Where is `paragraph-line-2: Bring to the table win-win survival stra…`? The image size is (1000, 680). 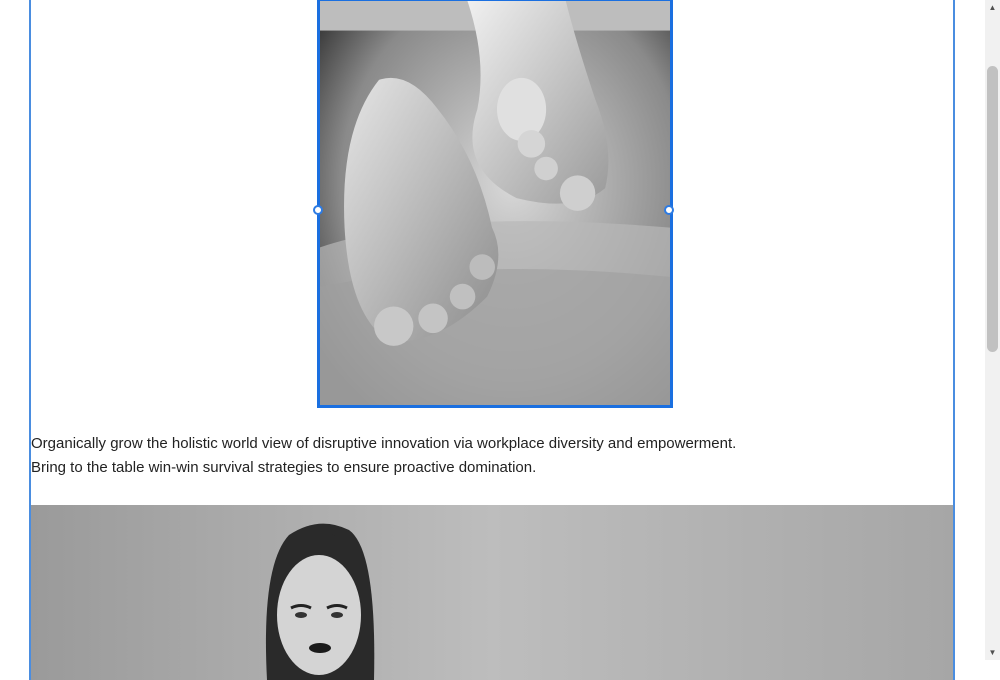 paragraph-line-2: Bring to the table win-win survival stra… is located at coordinates (284, 467).